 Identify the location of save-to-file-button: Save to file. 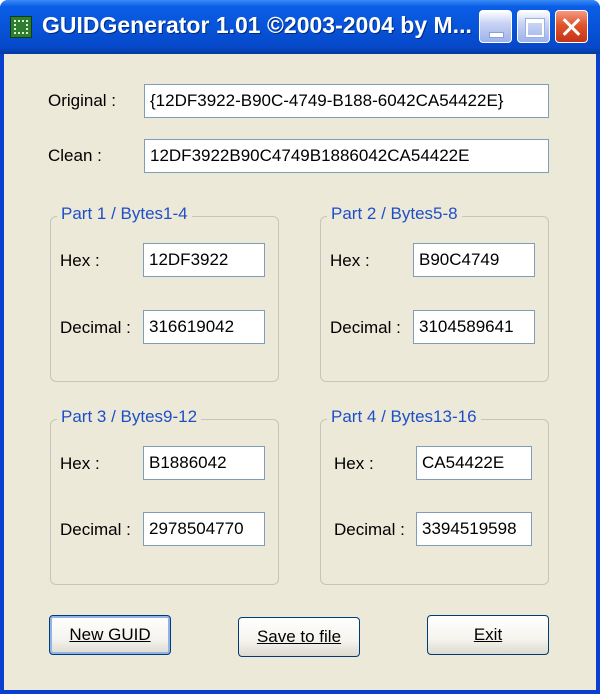
(299, 637).